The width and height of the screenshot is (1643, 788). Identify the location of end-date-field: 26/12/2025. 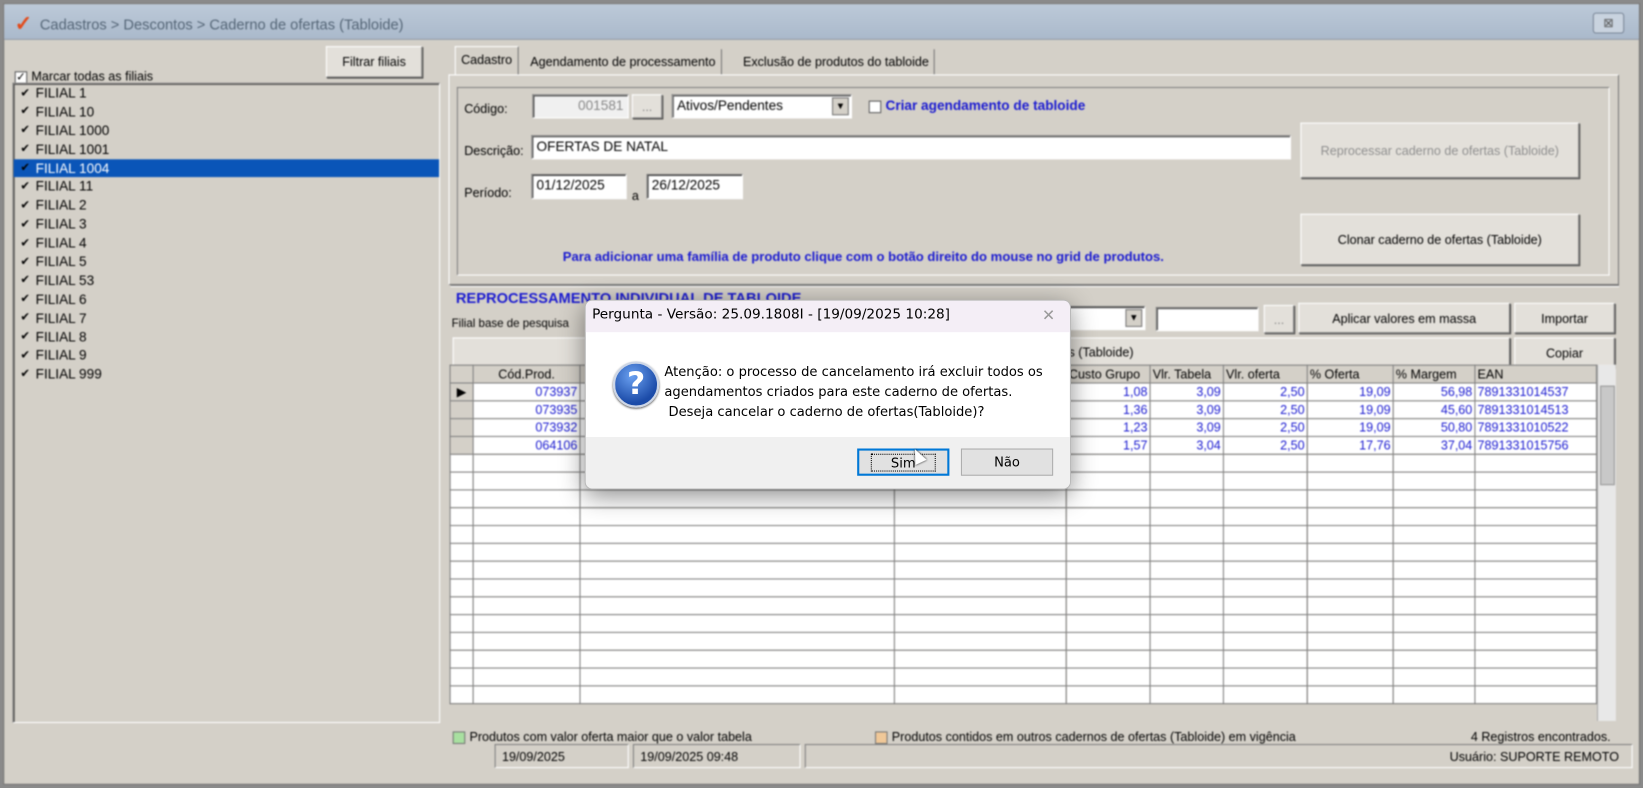
(694, 186).